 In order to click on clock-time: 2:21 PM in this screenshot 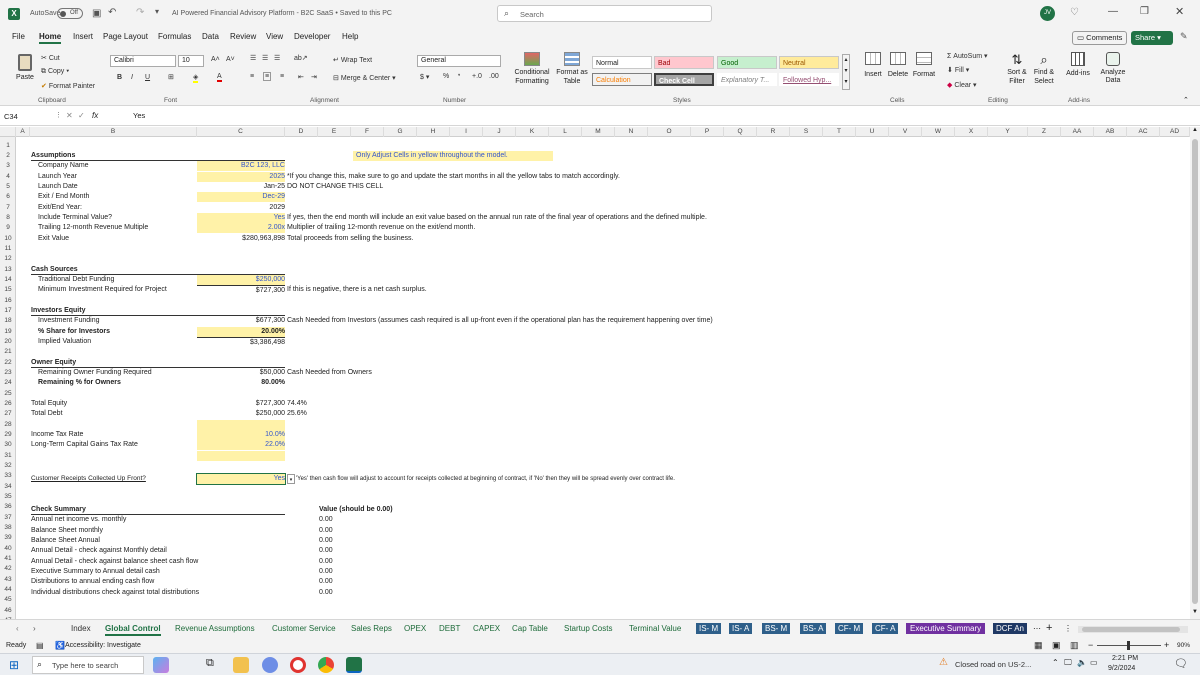, I will do `click(1125, 658)`.